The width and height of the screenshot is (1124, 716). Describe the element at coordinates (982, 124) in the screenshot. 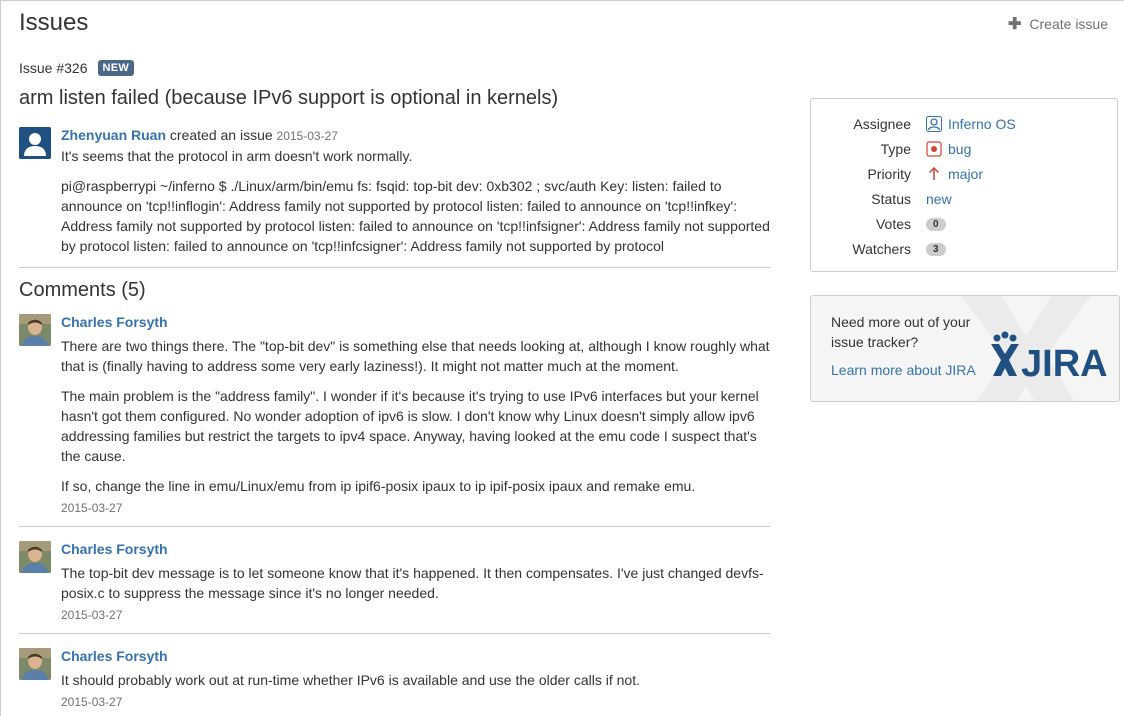

I see `assignee-name: Inferno OS` at that location.